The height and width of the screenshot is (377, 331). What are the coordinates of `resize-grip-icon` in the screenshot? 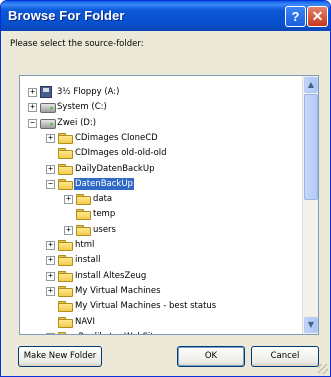 It's located at (323, 369).